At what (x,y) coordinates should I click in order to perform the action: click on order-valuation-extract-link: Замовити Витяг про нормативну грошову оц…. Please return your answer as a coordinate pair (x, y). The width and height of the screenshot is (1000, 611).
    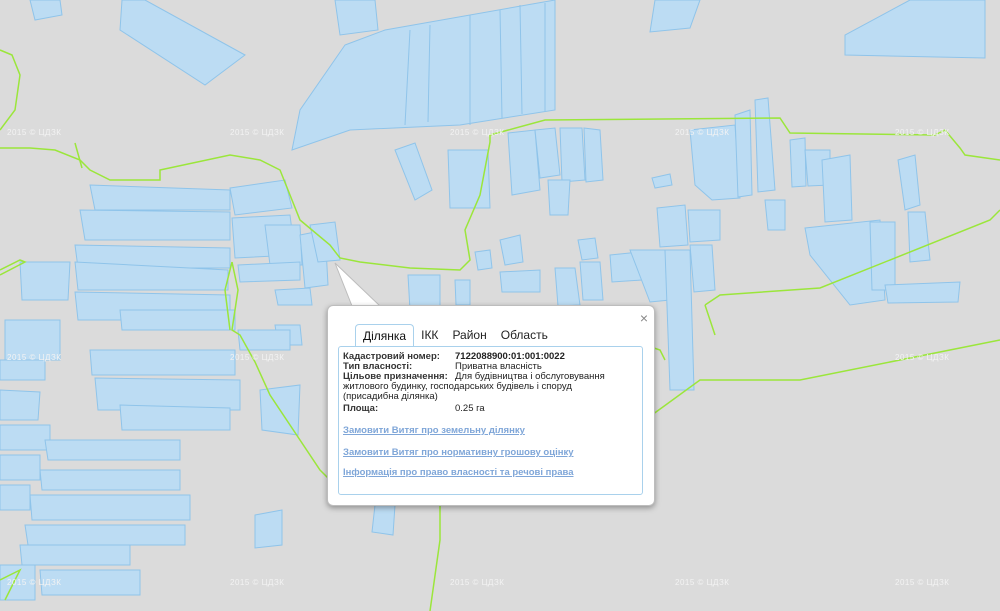
    Looking at the image, I should click on (458, 452).